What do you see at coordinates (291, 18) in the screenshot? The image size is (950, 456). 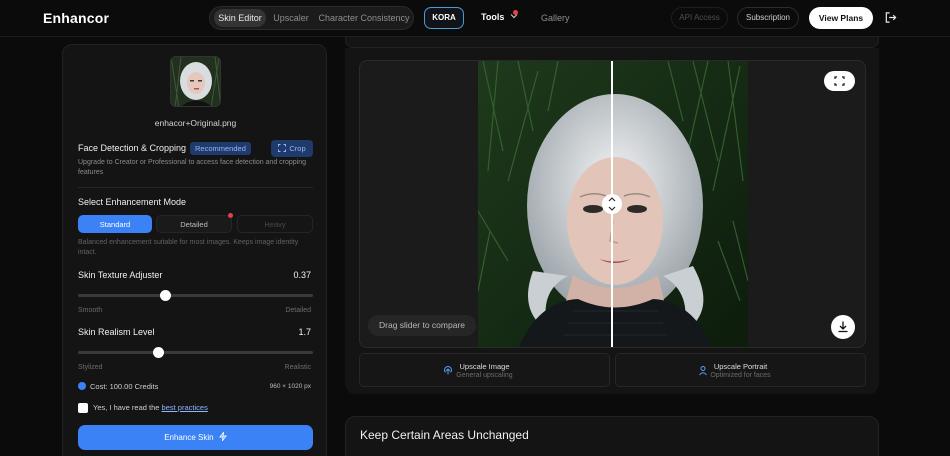 I see `tab-upscaler: Upscaler` at bounding box center [291, 18].